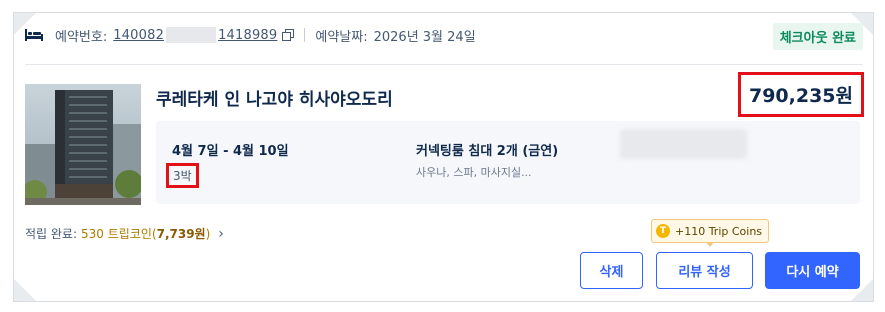 This screenshot has height=312, width=885. I want to click on hotel-thumbnail, so click(83, 144).